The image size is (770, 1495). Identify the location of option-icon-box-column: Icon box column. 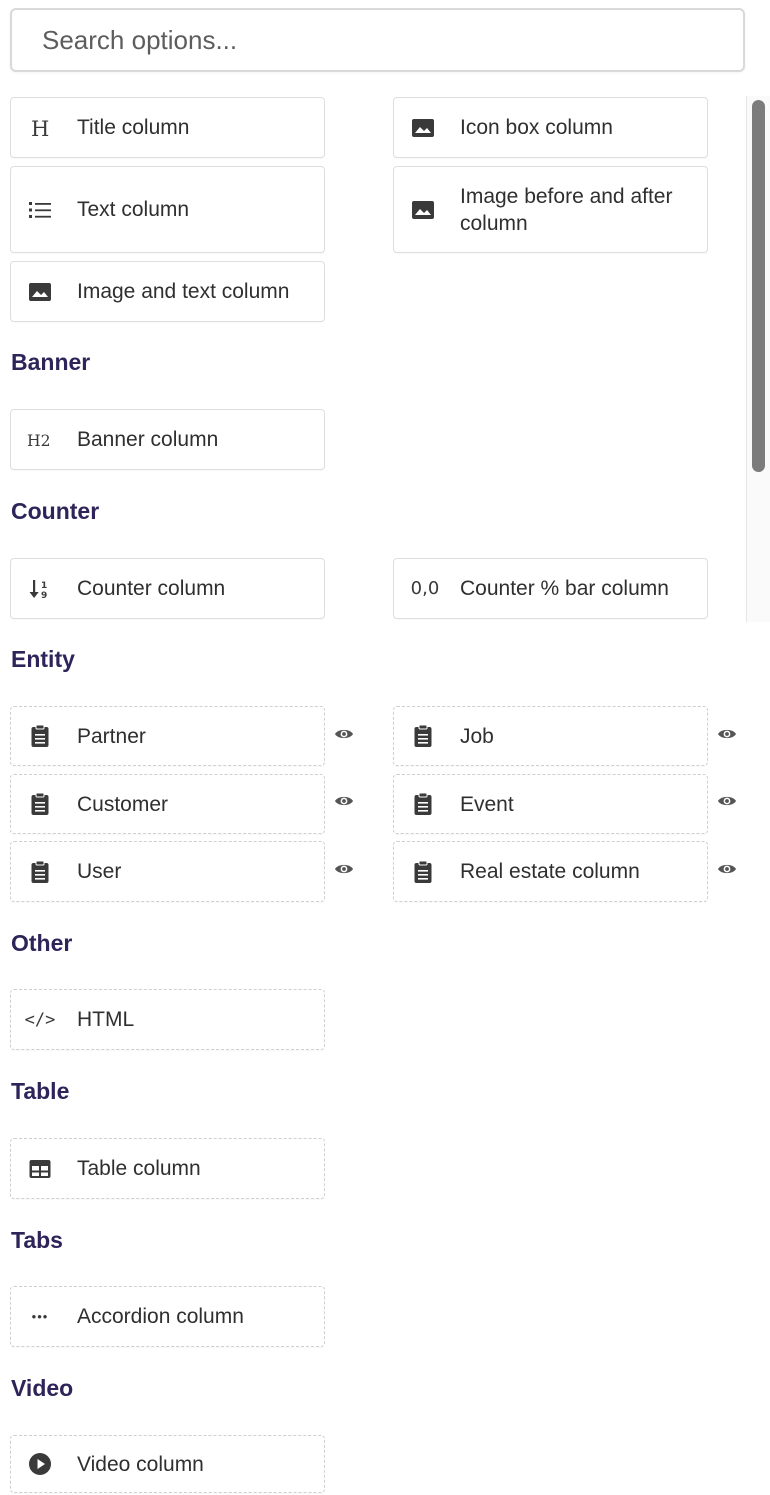
(550, 127).